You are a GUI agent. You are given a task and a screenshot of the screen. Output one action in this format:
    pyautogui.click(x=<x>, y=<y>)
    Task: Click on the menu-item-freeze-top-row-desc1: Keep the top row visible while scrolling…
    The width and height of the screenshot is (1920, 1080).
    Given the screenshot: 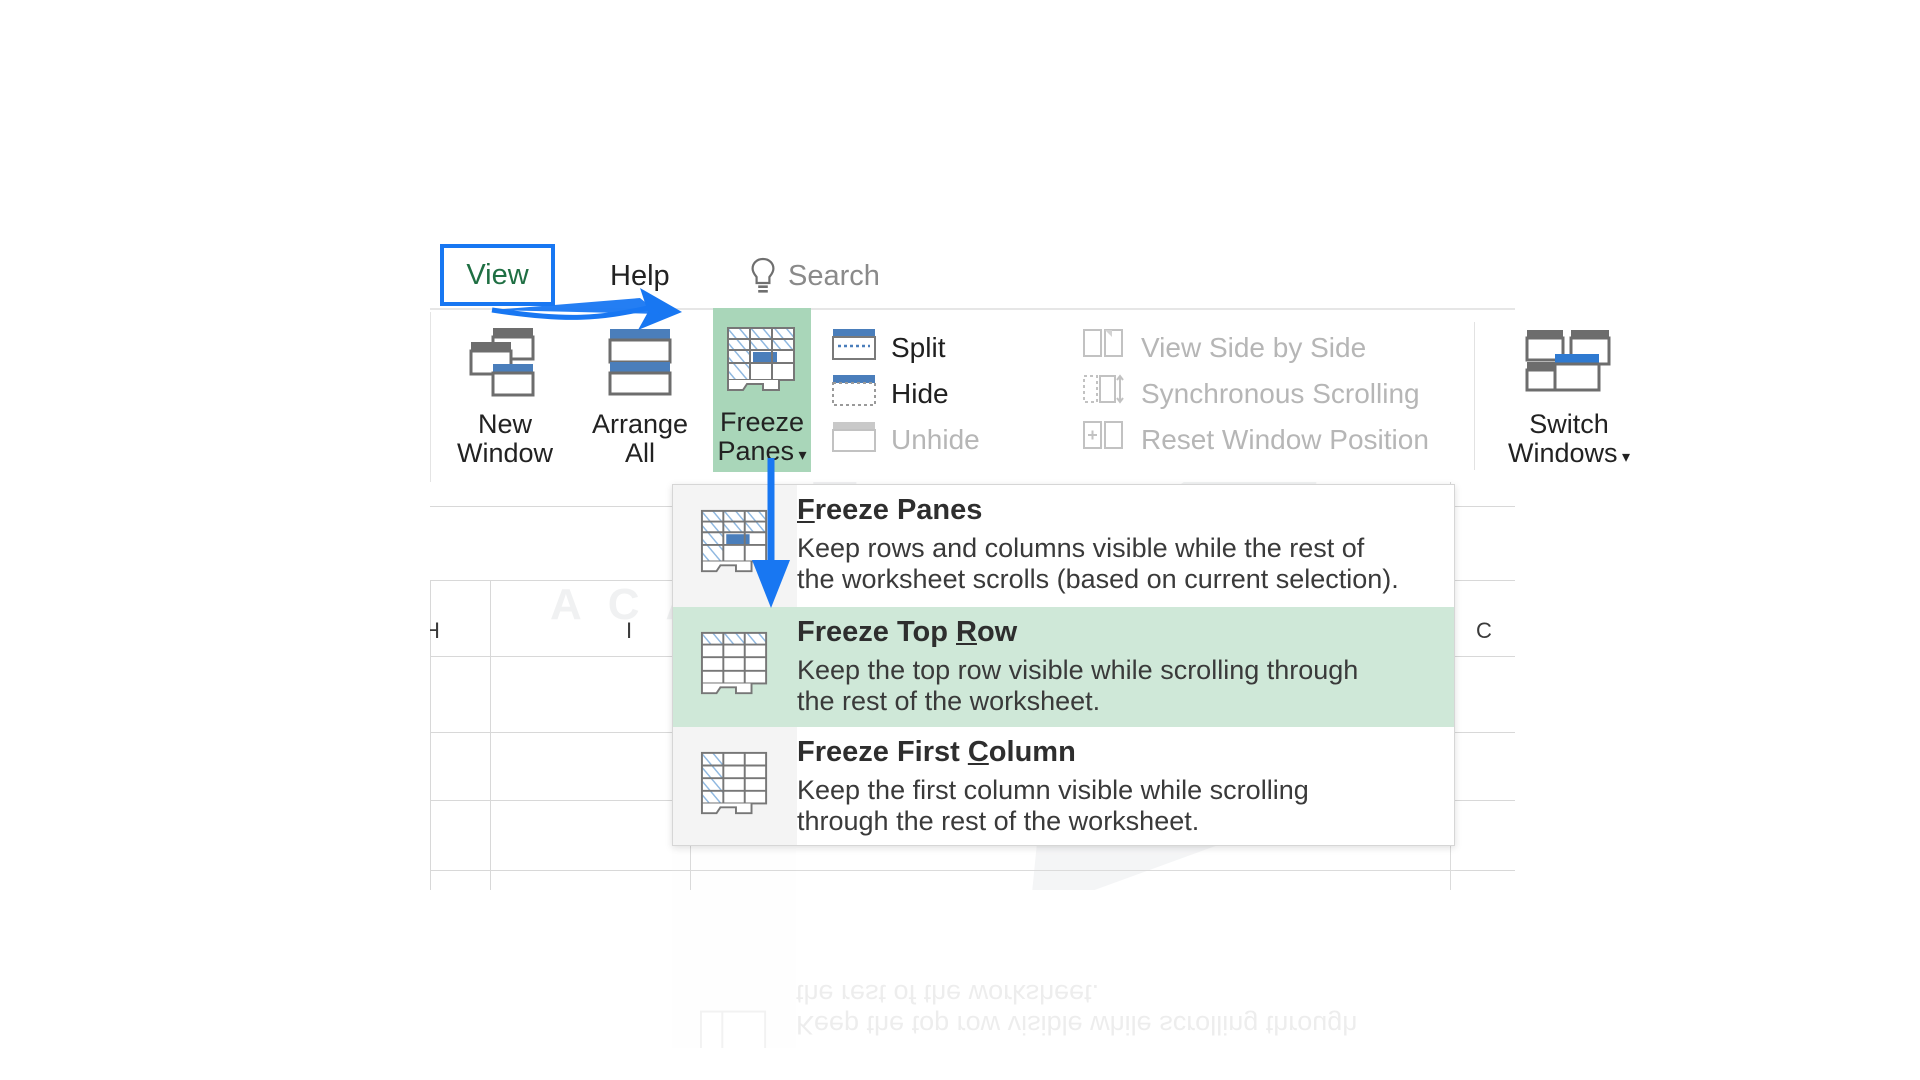 What is the action you would take?
    pyautogui.click(x=1078, y=670)
    